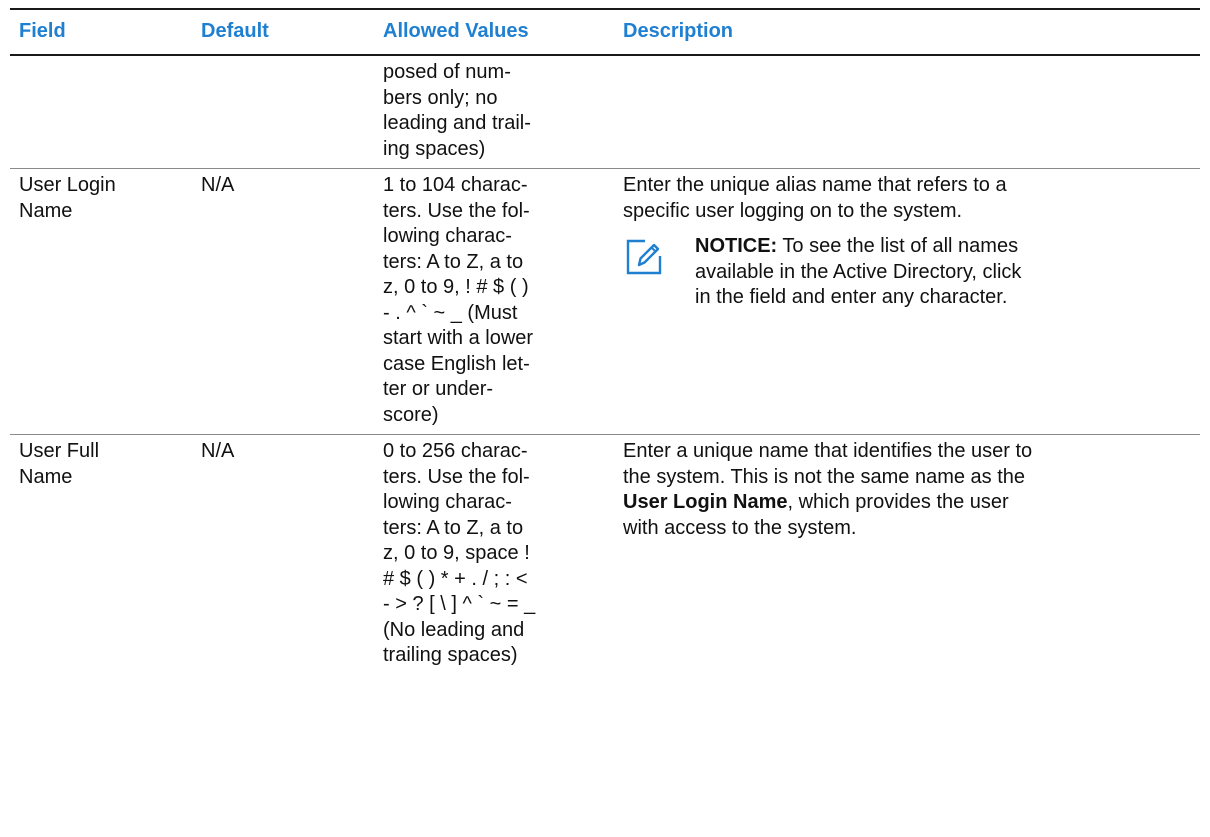 The height and width of the screenshot is (837, 1210). What do you see at coordinates (440, 97) in the screenshot?
I see `text-line: bers only; no` at bounding box center [440, 97].